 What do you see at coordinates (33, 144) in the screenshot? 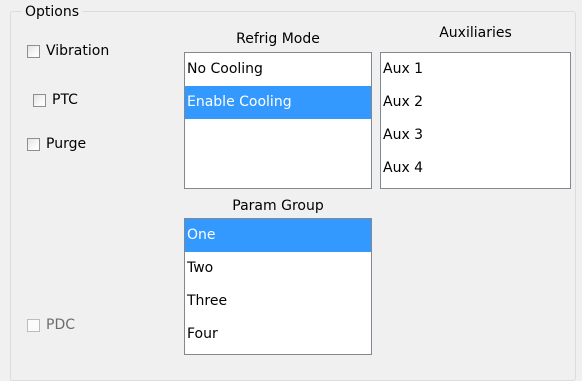
I see `purge-checkbox-box` at bounding box center [33, 144].